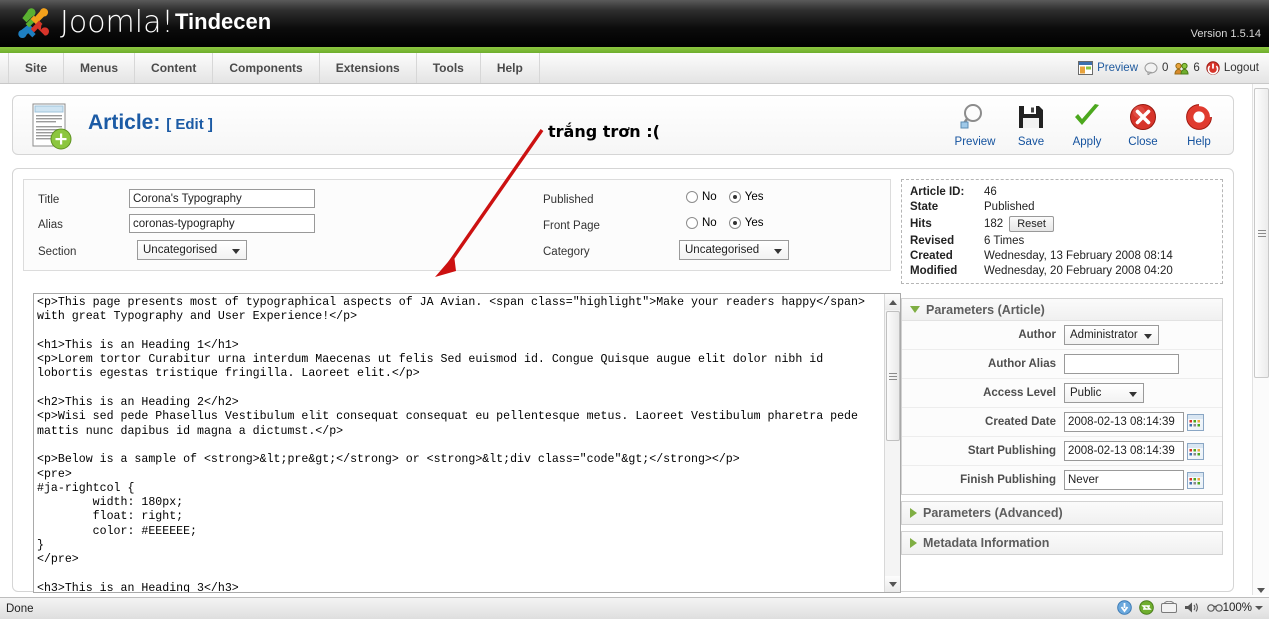 The height and width of the screenshot is (619, 1269). I want to click on author-control: Administrator, so click(1139, 335).